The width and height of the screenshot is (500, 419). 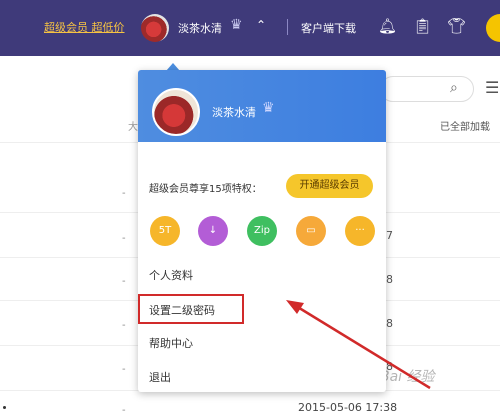 What do you see at coordinates (363, 347) in the screenshot?
I see `arrow-line` at bounding box center [363, 347].